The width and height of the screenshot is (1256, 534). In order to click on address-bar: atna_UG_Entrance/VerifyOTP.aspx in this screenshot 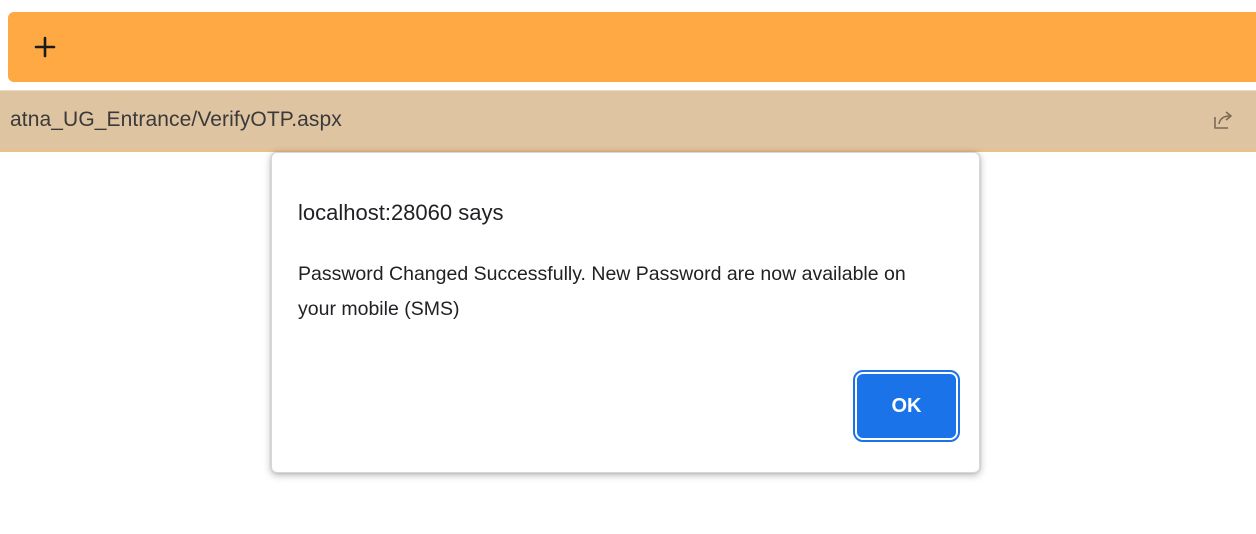, I will do `click(628, 121)`.